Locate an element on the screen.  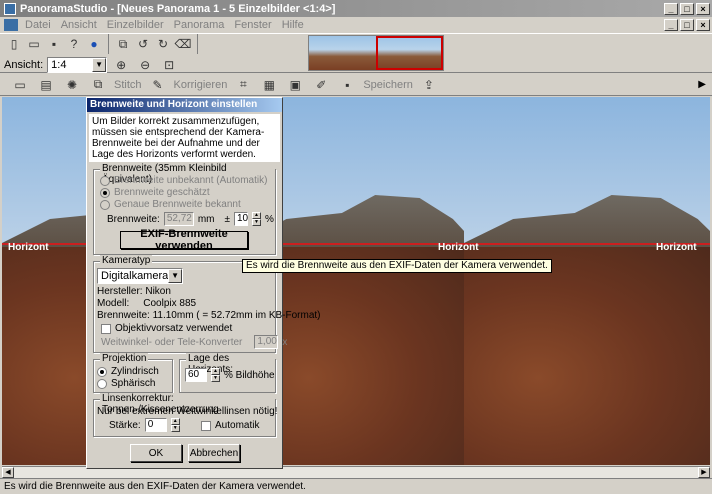
horizon-spinner: ▲ ▼ is located at coordinates (215, 375).